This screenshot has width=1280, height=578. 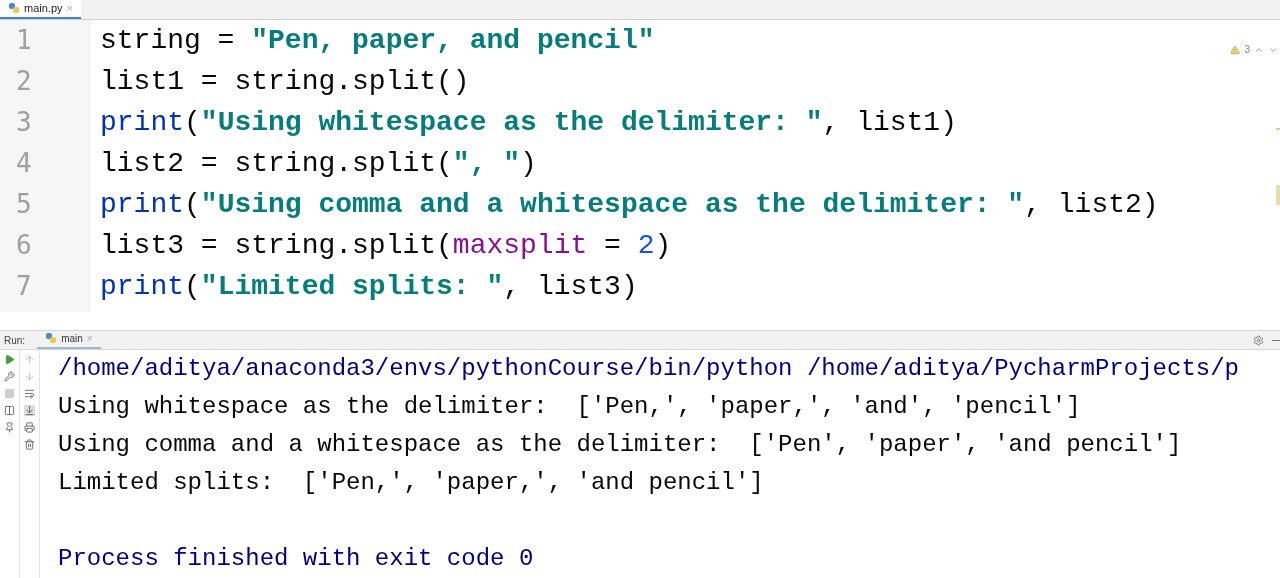 What do you see at coordinates (1258, 340) in the screenshot?
I see `settings-icon` at bounding box center [1258, 340].